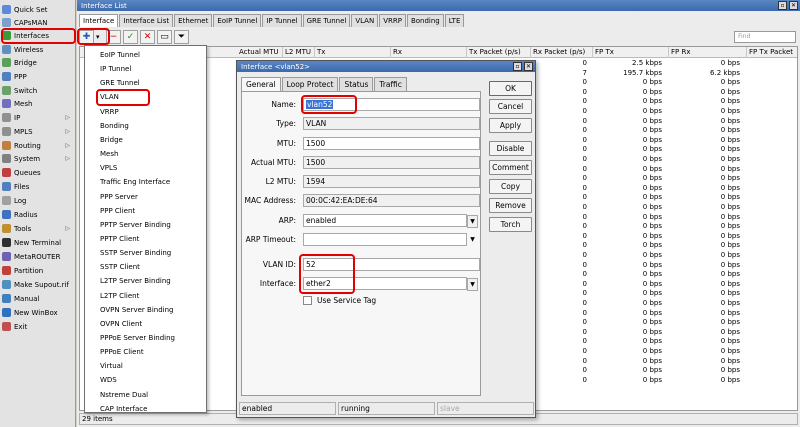 The width and height of the screenshot is (800, 427). What do you see at coordinates (38, 103) in the screenshot?
I see `sidebar-item-mesh: Mesh` at bounding box center [38, 103].